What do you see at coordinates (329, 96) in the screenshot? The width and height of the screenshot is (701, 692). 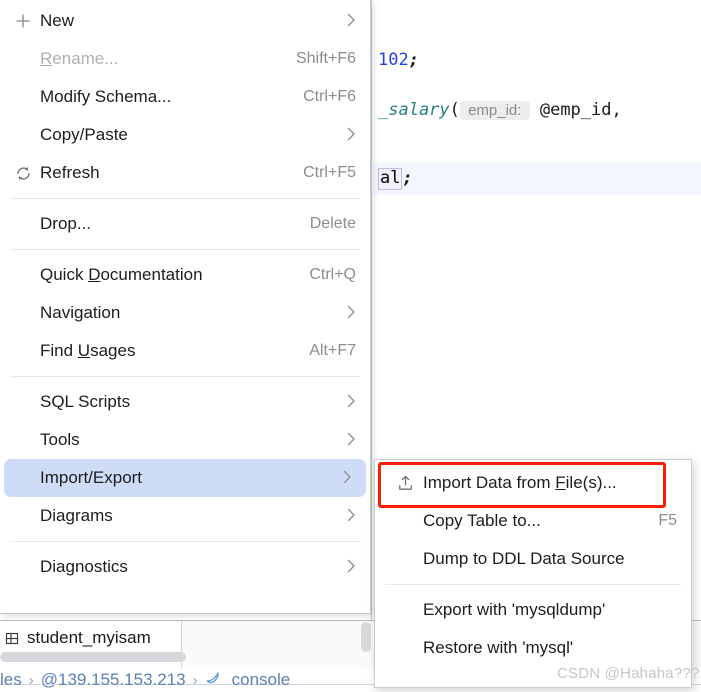 I see `menu-item-shortcut: Ctrl+F6` at bounding box center [329, 96].